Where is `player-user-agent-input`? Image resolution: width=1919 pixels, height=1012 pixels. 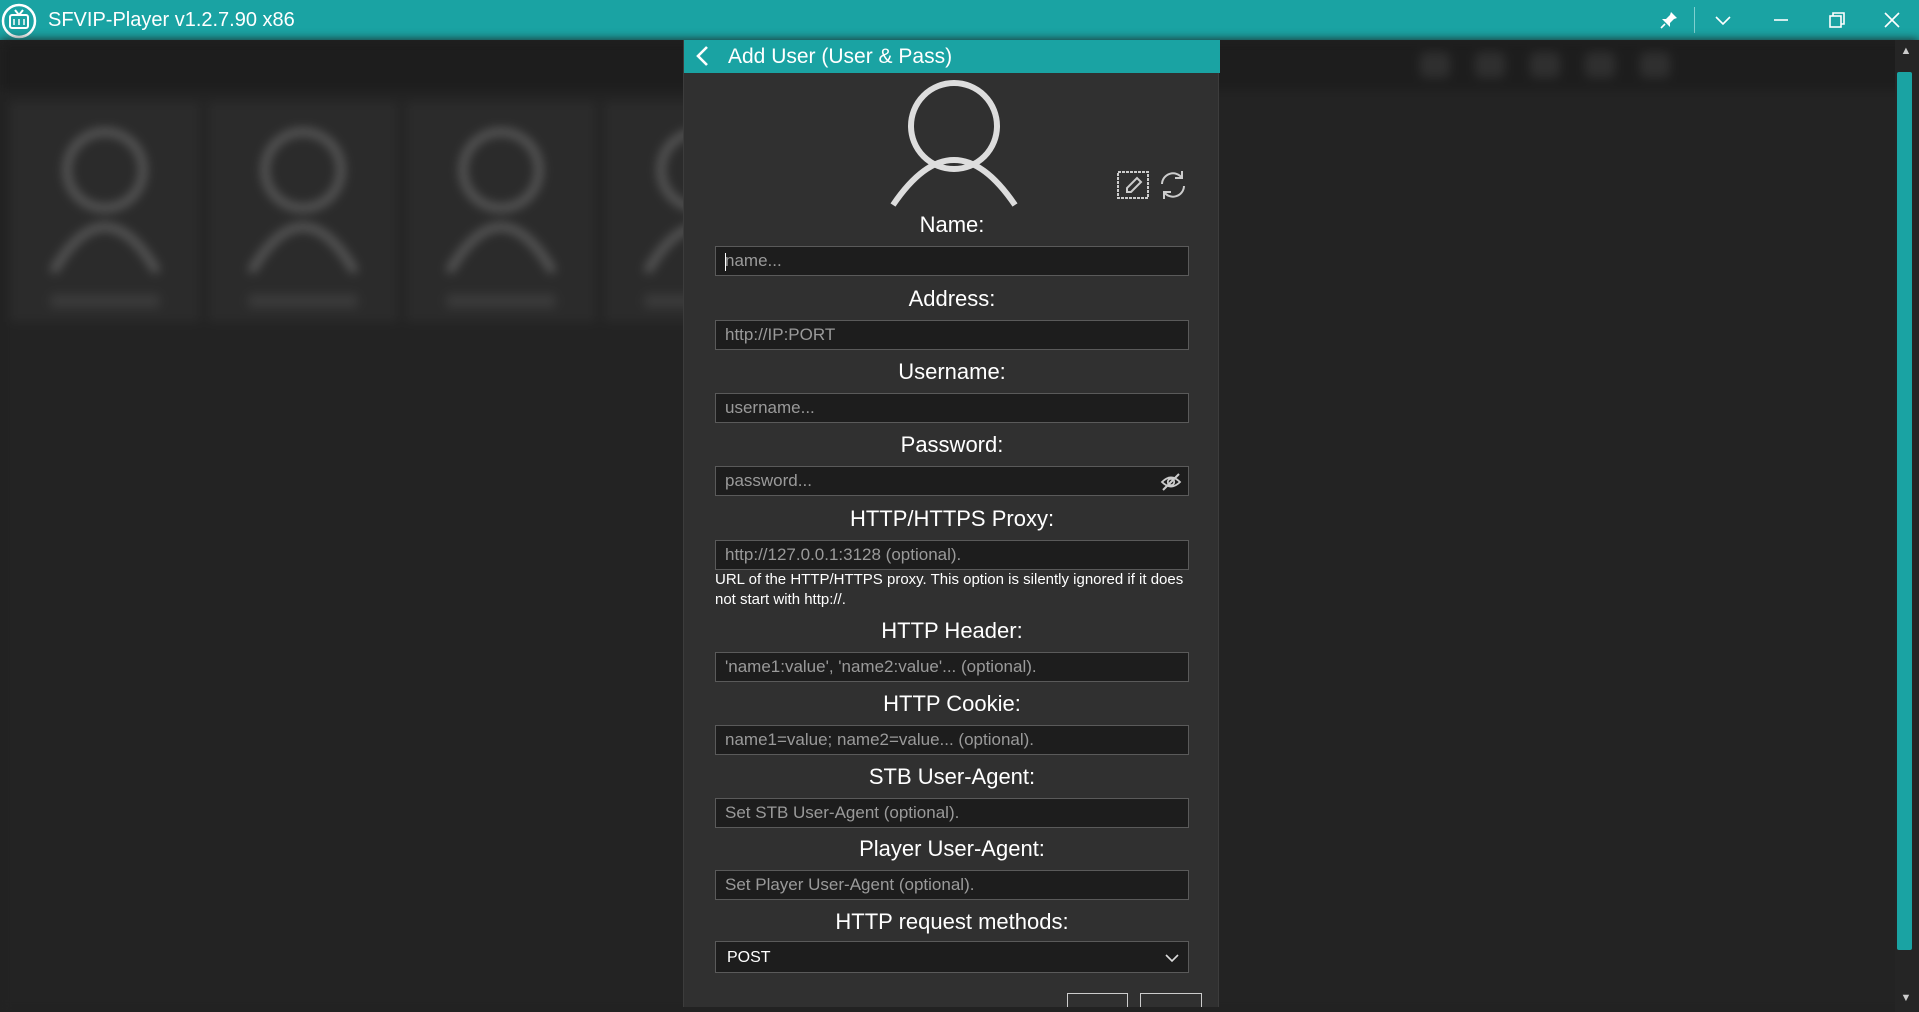 player-user-agent-input is located at coordinates (952, 885).